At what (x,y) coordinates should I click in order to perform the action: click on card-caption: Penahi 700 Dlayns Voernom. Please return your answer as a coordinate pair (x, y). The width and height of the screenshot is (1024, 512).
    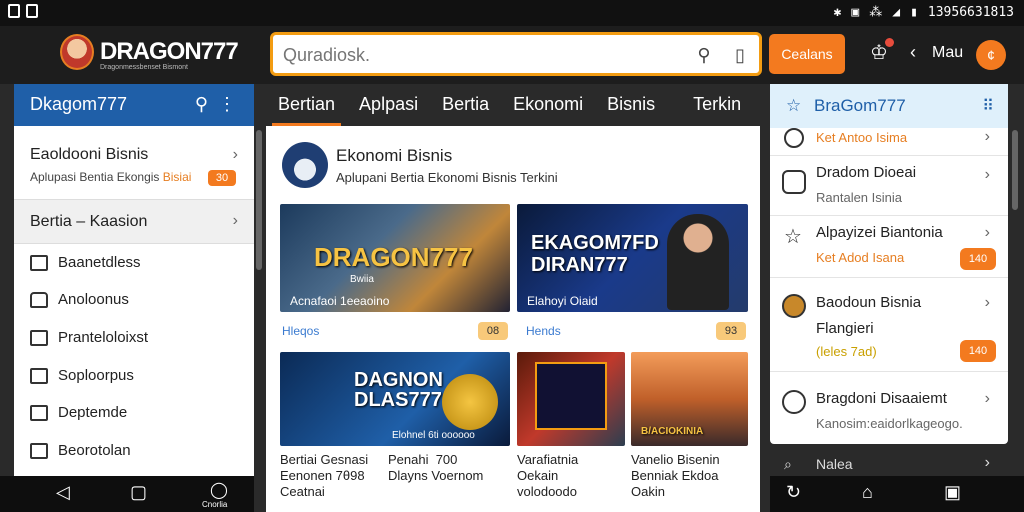
    Looking at the image, I should click on (436, 467).